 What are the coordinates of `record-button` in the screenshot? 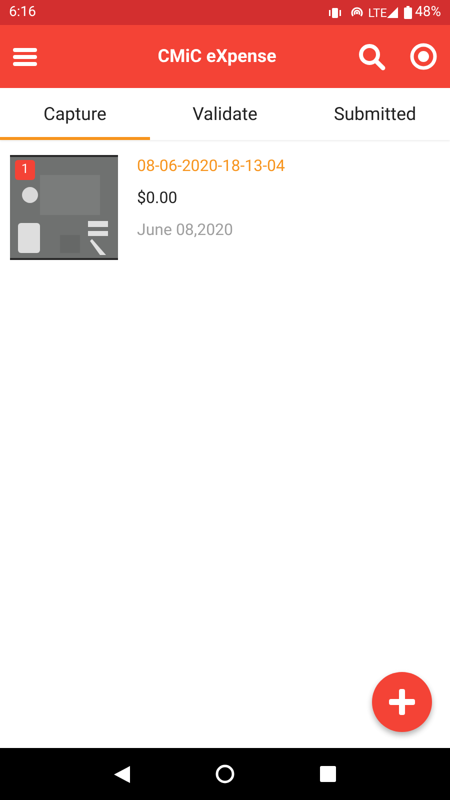 It's located at (423, 56).